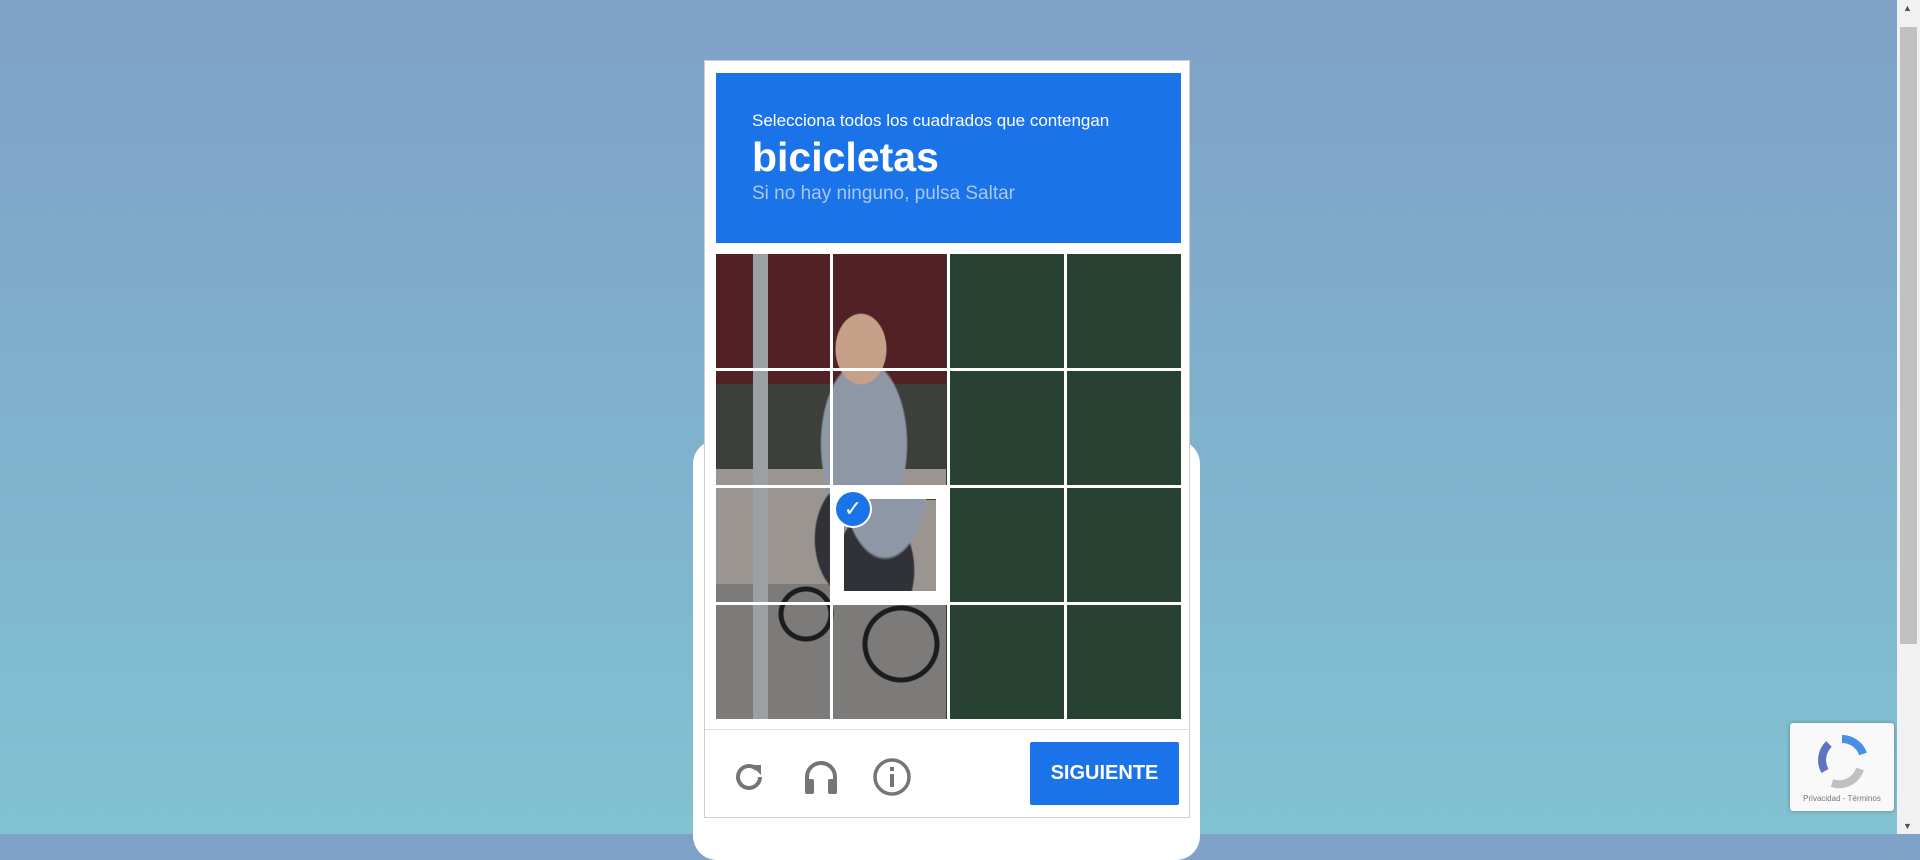  I want to click on reload-icon, so click(749, 777).